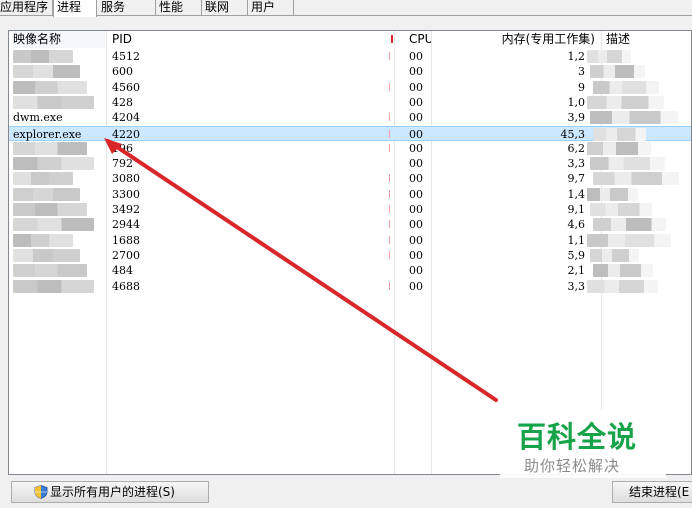  I want to click on process-pid: 3492, so click(126, 209).